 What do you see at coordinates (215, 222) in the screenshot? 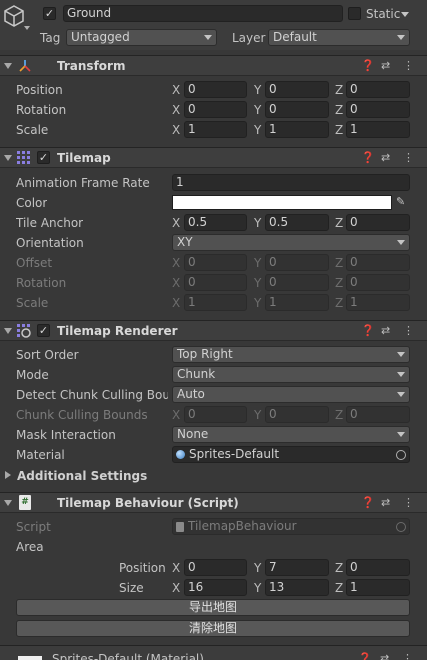
I see `tilemap-anchor-x: 0.5` at bounding box center [215, 222].